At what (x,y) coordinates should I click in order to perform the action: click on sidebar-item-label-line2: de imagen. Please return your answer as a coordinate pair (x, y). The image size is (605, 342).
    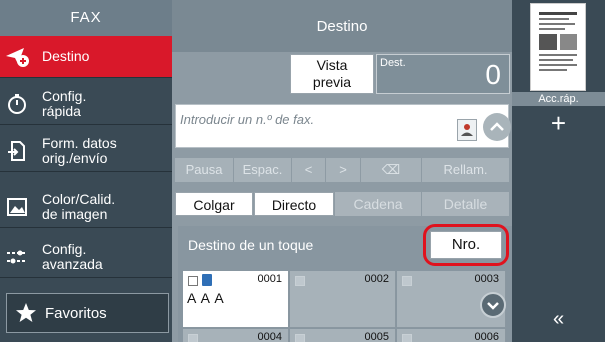
    Looking at the image, I should click on (75, 213).